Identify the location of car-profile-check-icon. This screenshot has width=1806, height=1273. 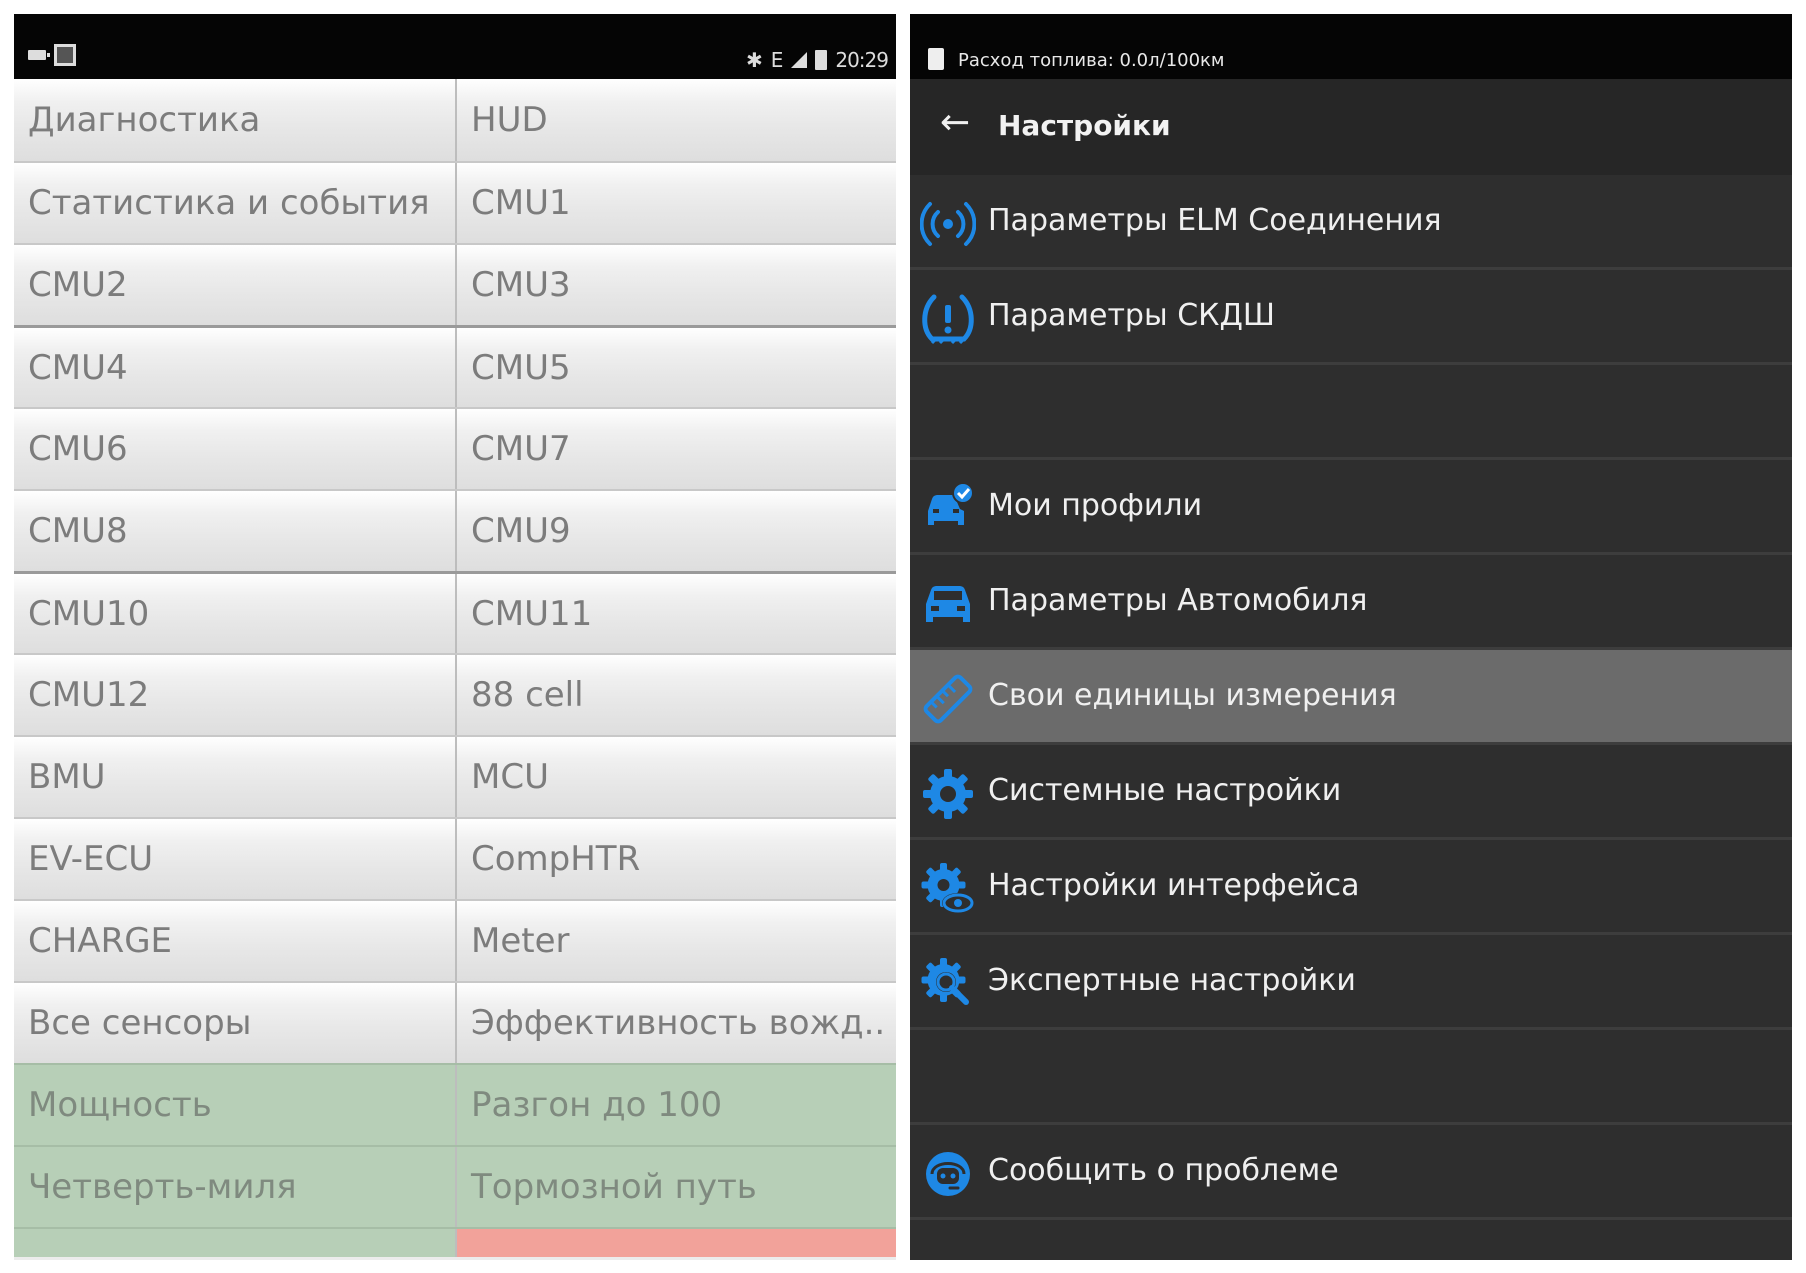
(951, 503).